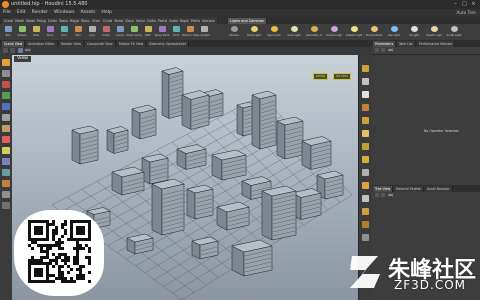  What do you see at coordinates (6, 161) in the screenshot?
I see `render-icon` at bounding box center [6, 161].